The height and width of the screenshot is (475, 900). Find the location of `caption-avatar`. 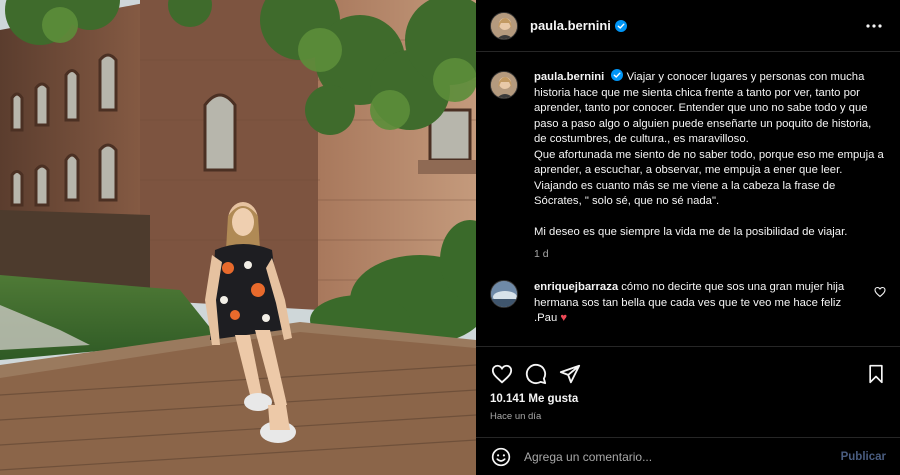

caption-avatar is located at coordinates (504, 85).